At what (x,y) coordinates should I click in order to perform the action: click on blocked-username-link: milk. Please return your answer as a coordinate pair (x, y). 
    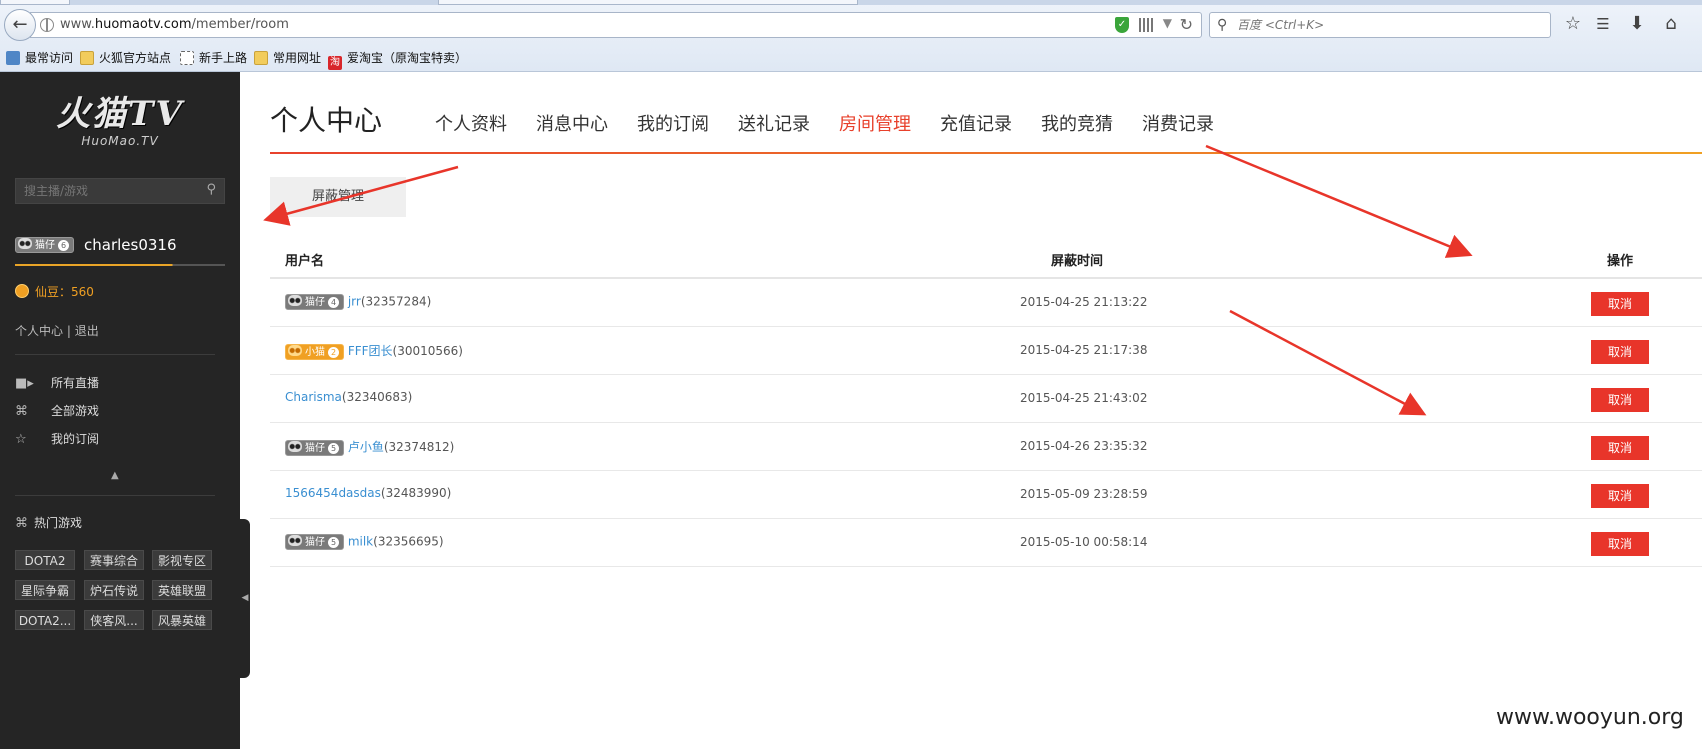
    Looking at the image, I should click on (360, 542).